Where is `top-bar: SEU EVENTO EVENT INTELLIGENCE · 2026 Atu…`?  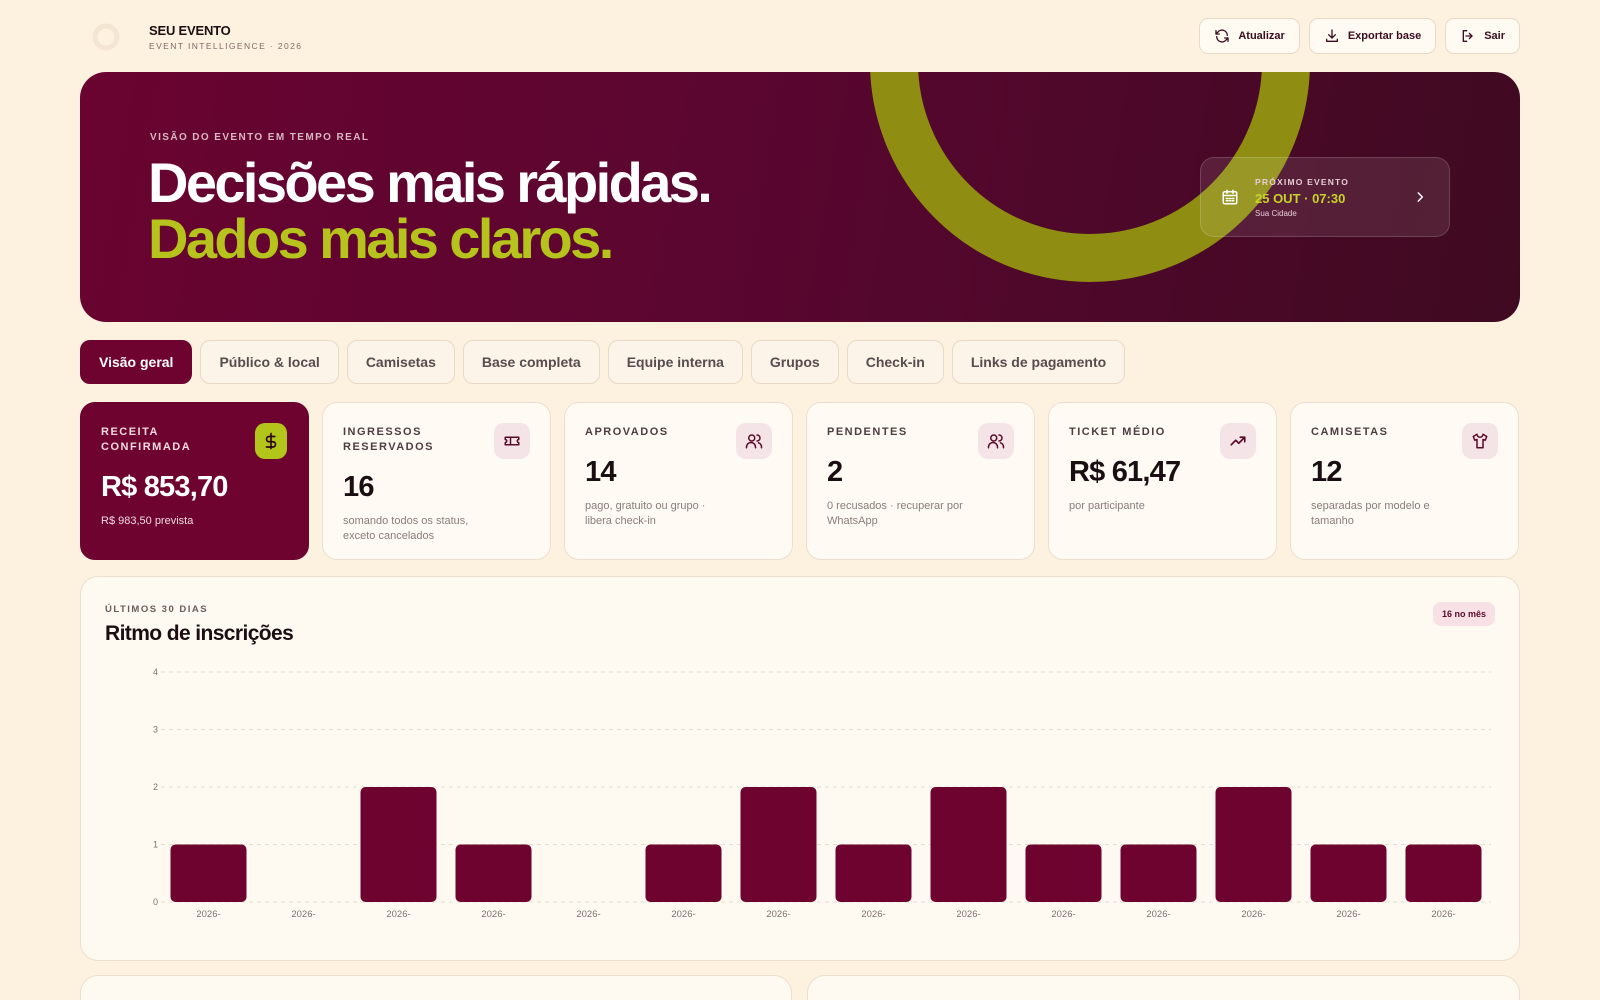
top-bar: SEU EVENTO EVENT INTELLIGENCE · 2026 Atu… is located at coordinates (800, 36).